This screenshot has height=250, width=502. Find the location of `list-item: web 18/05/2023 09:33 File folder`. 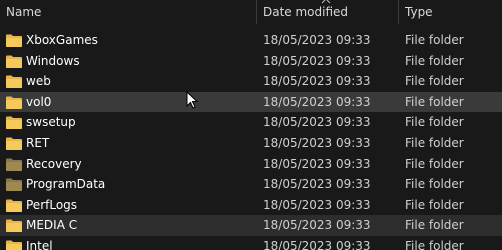

list-item: web 18/05/2023 09:33 File folder is located at coordinates (251, 81).